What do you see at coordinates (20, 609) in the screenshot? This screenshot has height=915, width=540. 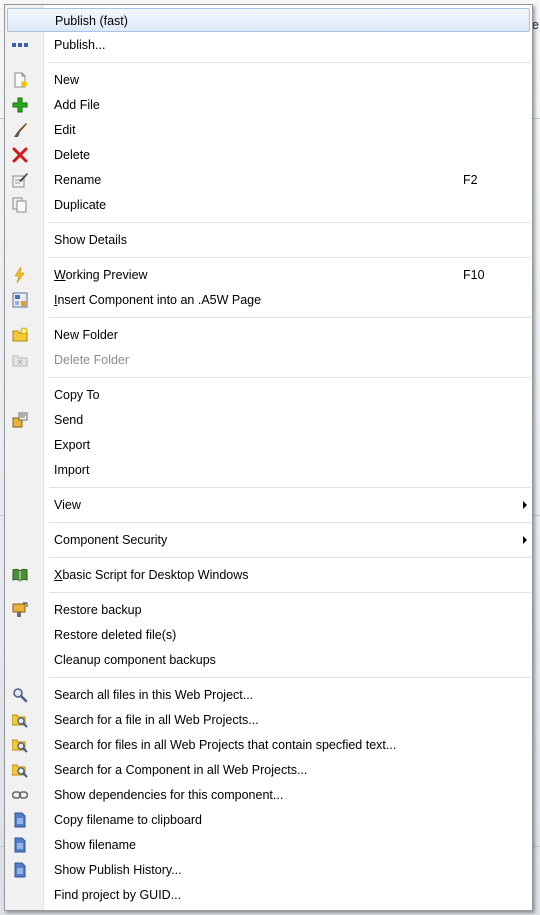 I see `restore-icon` at bounding box center [20, 609].